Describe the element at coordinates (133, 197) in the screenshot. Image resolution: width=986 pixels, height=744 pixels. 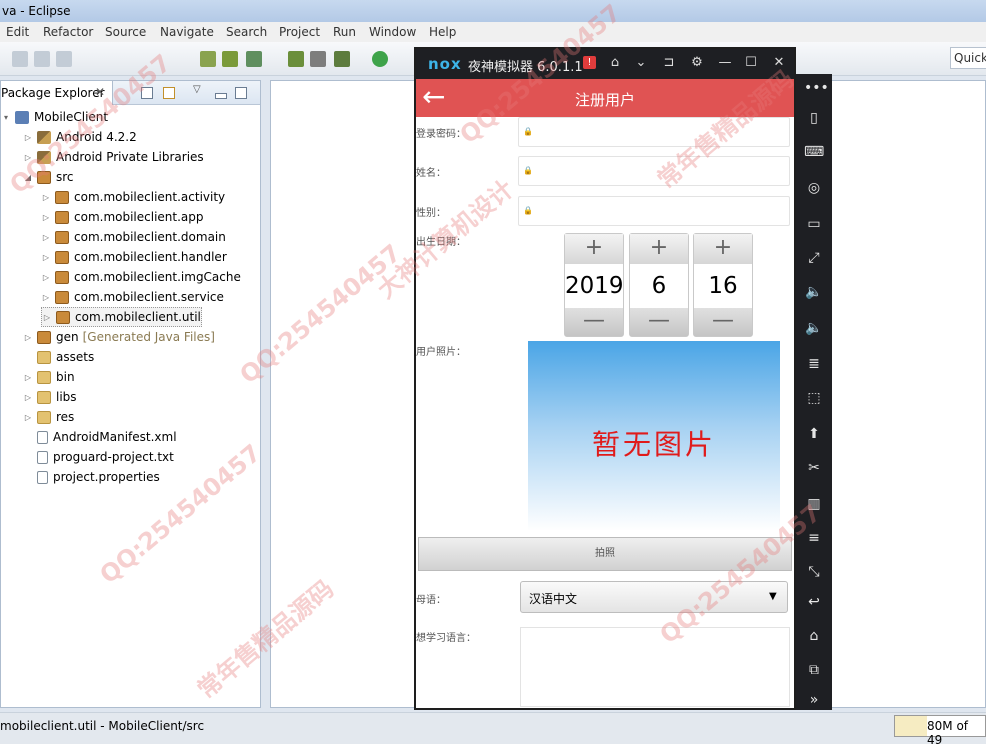
I see `tree-item: ▷ com.mobileclient.activity` at that location.